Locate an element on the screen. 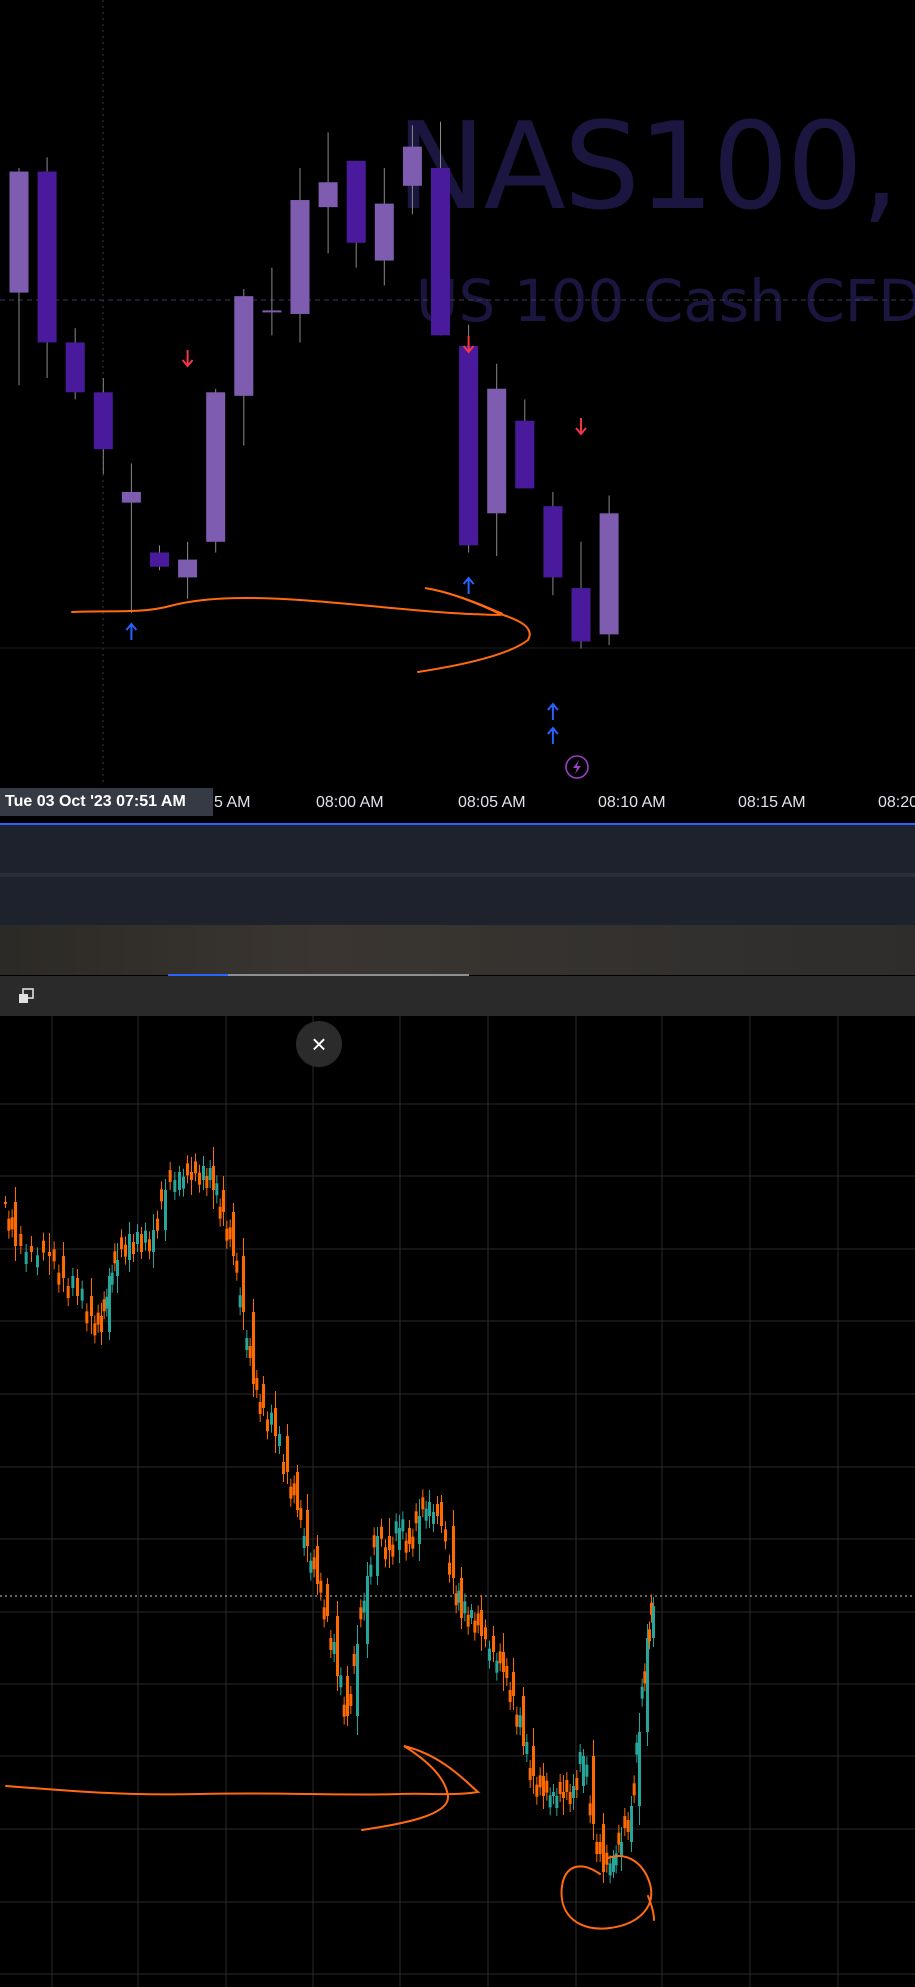 This screenshot has height=1987, width=915. flash-icon-glyph is located at coordinates (577, 767).